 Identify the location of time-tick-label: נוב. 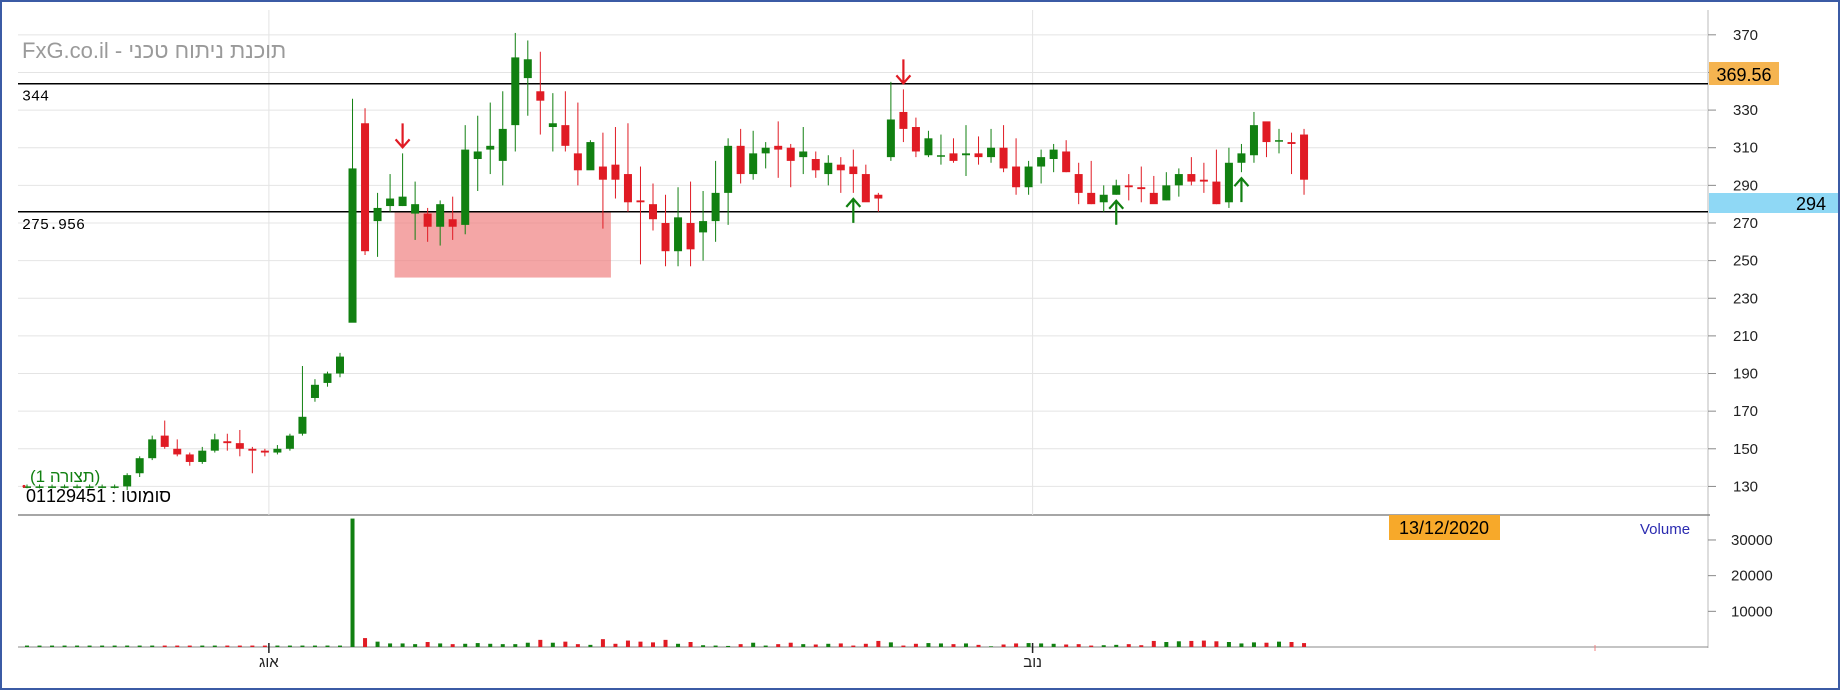
(1032, 662).